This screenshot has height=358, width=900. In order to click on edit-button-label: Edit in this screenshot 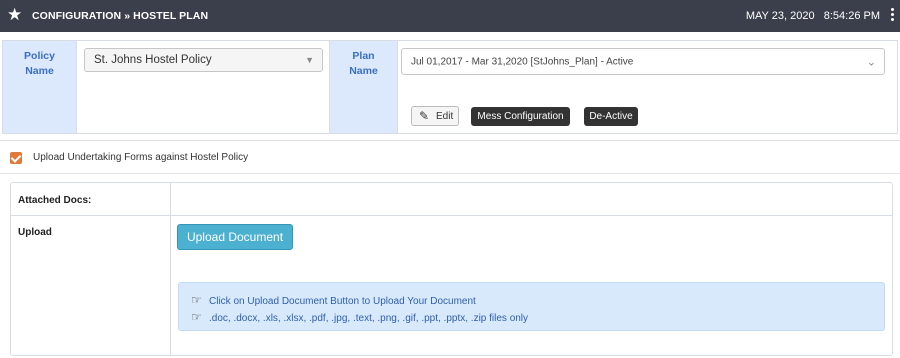, I will do `click(445, 116)`.